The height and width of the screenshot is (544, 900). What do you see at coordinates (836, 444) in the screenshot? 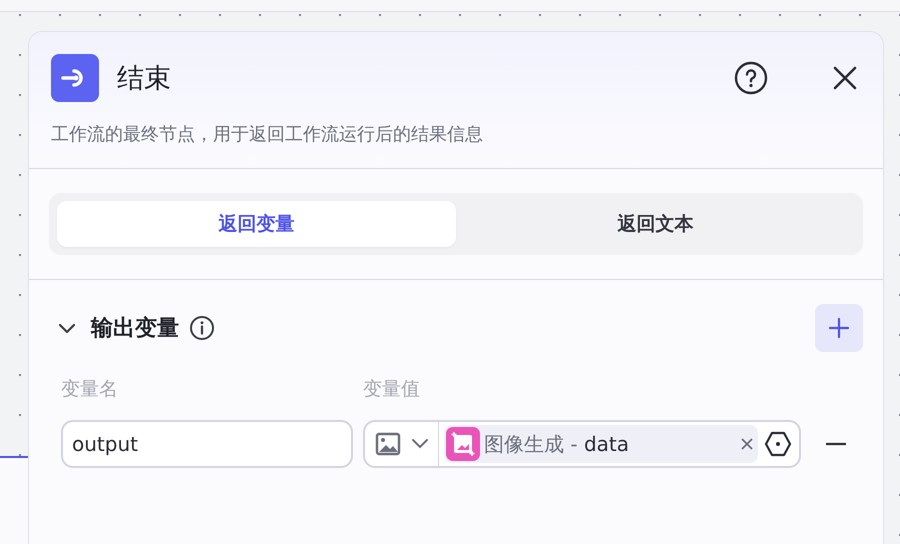
I see `remove-row-icon` at bounding box center [836, 444].